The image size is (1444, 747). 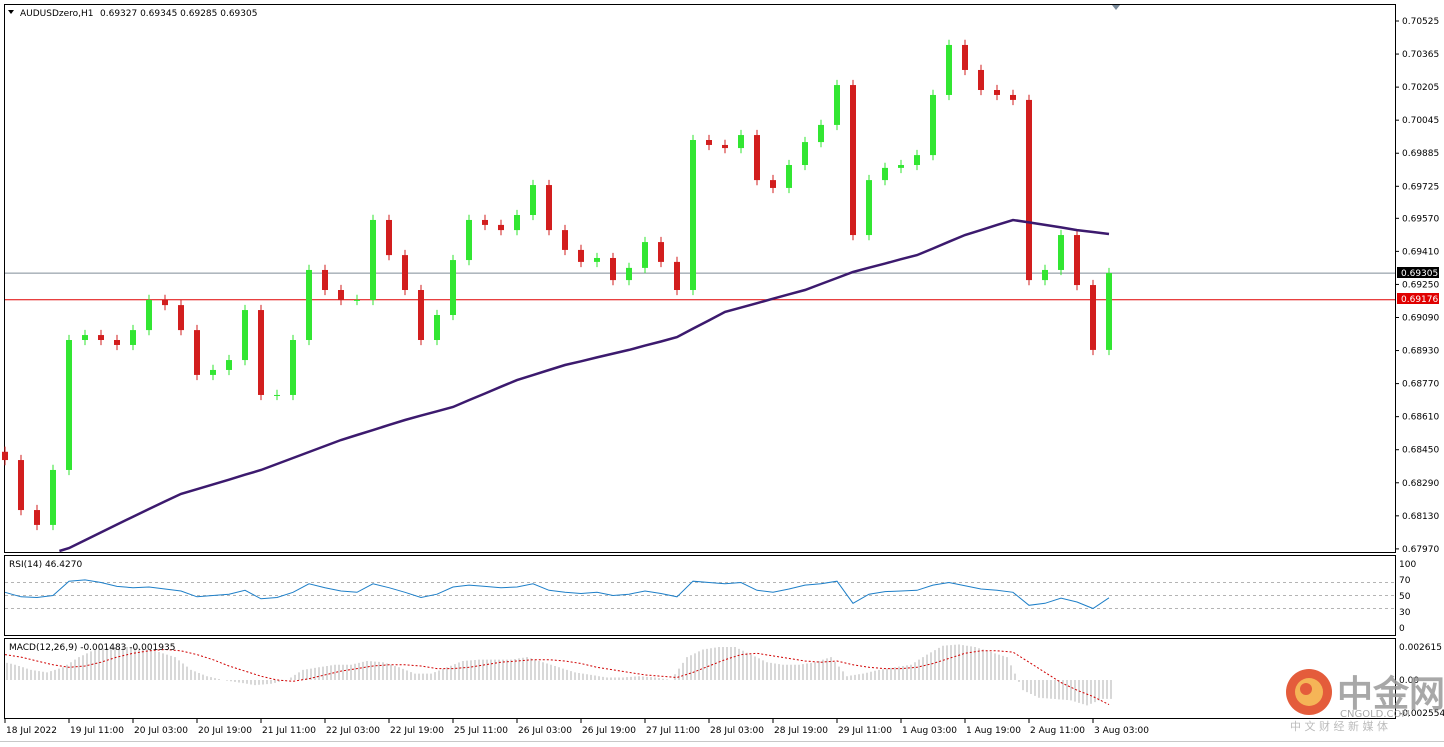 What do you see at coordinates (1420, 517) in the screenshot?
I see `price-tick-label: 0.68130` at bounding box center [1420, 517].